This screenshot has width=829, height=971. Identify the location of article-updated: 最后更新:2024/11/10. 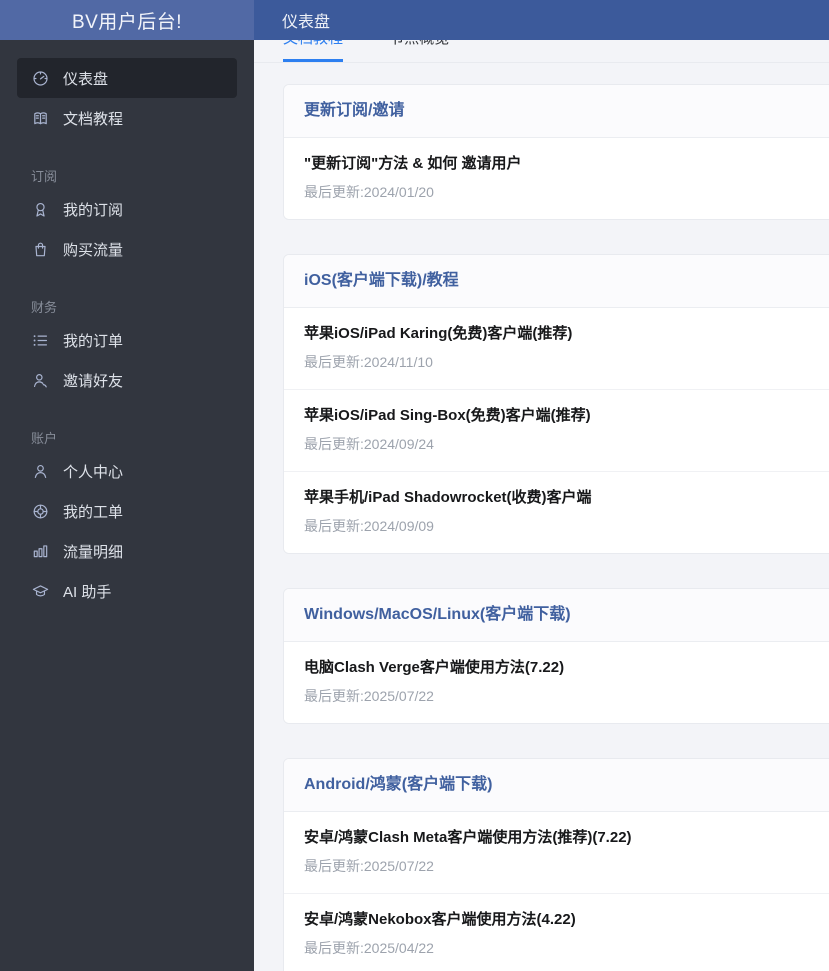
(368, 362).